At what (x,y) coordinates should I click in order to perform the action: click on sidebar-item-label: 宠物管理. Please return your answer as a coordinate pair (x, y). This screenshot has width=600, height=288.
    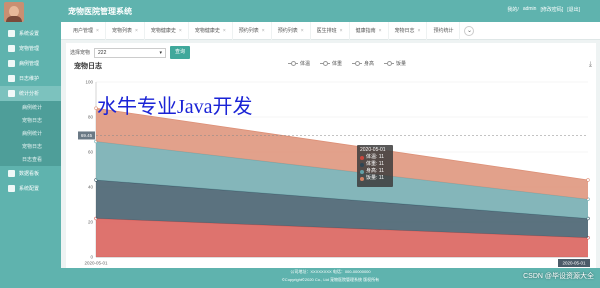
    Looking at the image, I should click on (29, 49).